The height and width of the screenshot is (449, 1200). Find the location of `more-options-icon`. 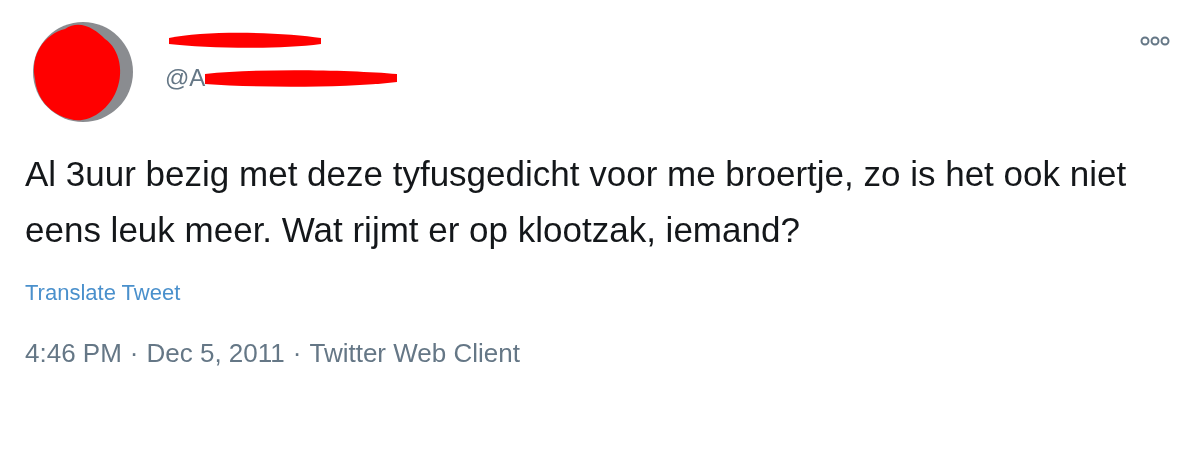

more-options-icon is located at coordinates (1155, 41).